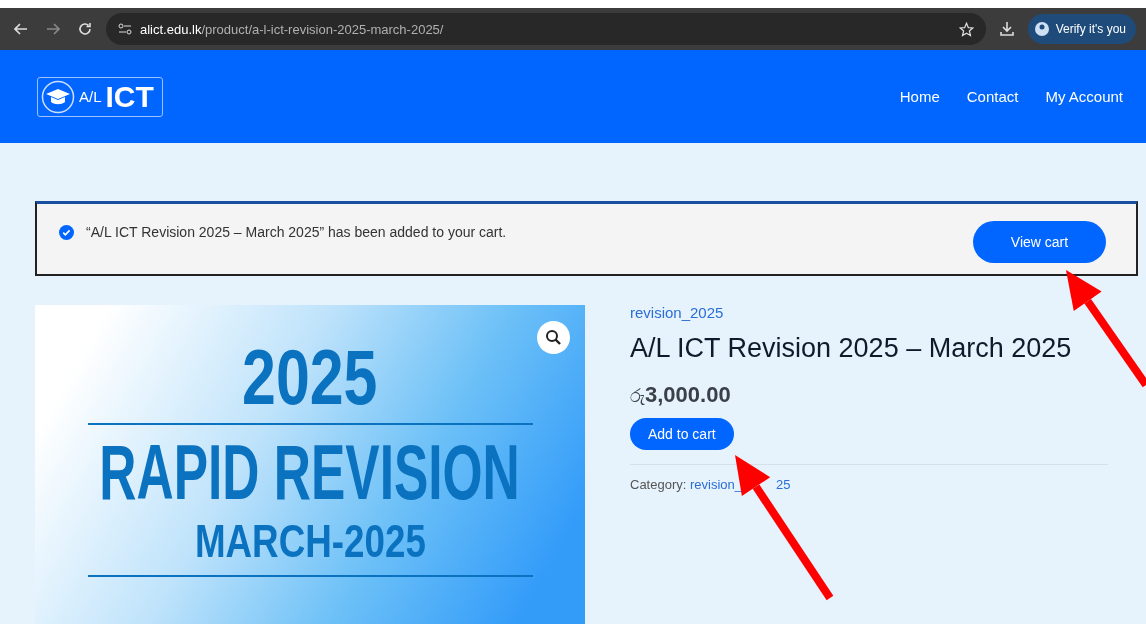 This screenshot has width=1146, height=624. I want to click on site-settings-icon, so click(125, 29).